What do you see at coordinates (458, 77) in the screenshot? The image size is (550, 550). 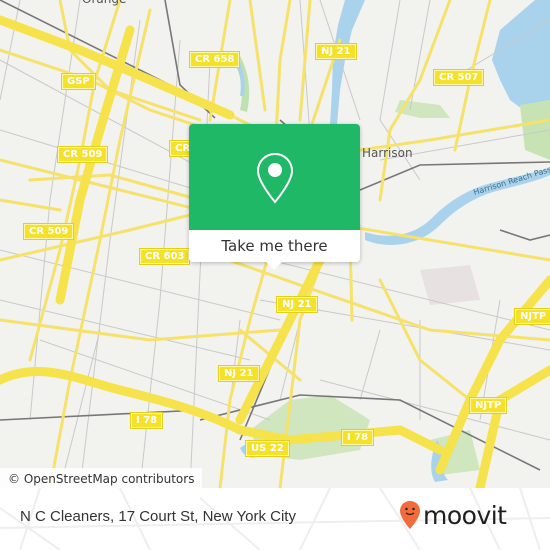 I see `road-shield-cr507: CR 507` at bounding box center [458, 77].